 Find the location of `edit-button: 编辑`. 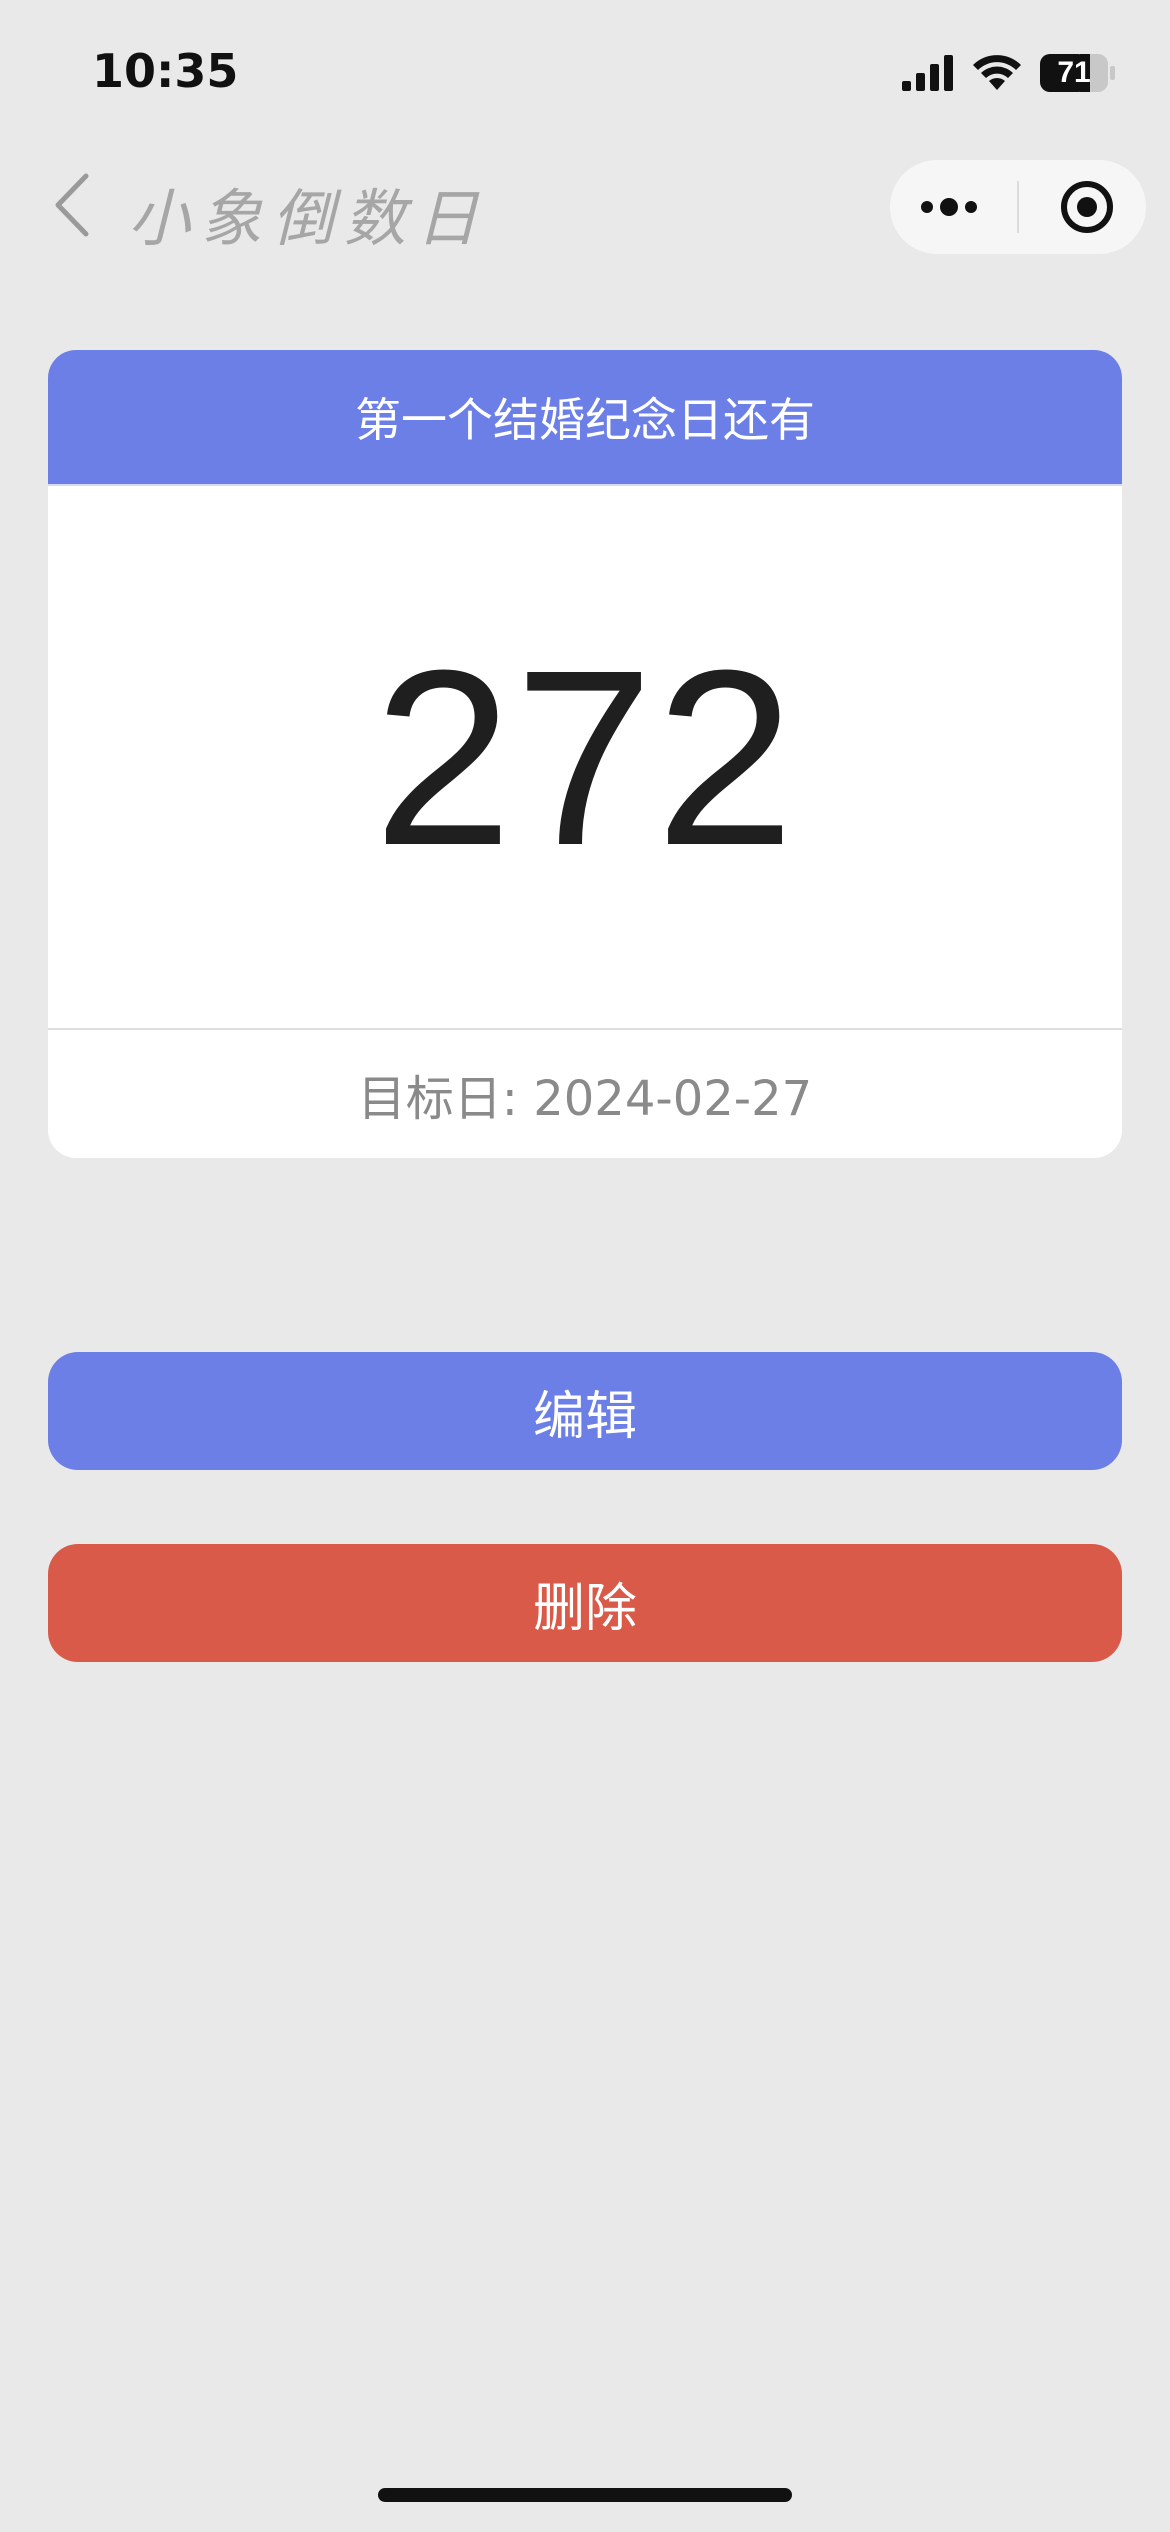

edit-button: 编辑 is located at coordinates (585, 1411).